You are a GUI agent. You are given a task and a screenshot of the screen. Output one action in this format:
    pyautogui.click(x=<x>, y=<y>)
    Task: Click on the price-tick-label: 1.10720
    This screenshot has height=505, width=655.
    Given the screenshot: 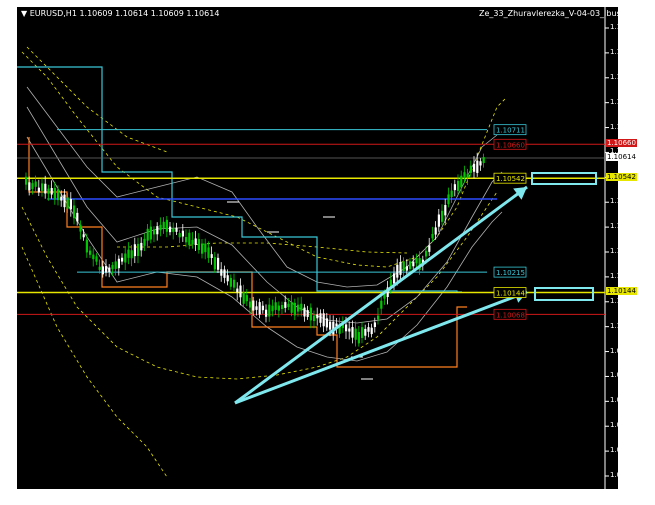 What is the action you would take?
    pyautogui.click(x=624, y=126)
    